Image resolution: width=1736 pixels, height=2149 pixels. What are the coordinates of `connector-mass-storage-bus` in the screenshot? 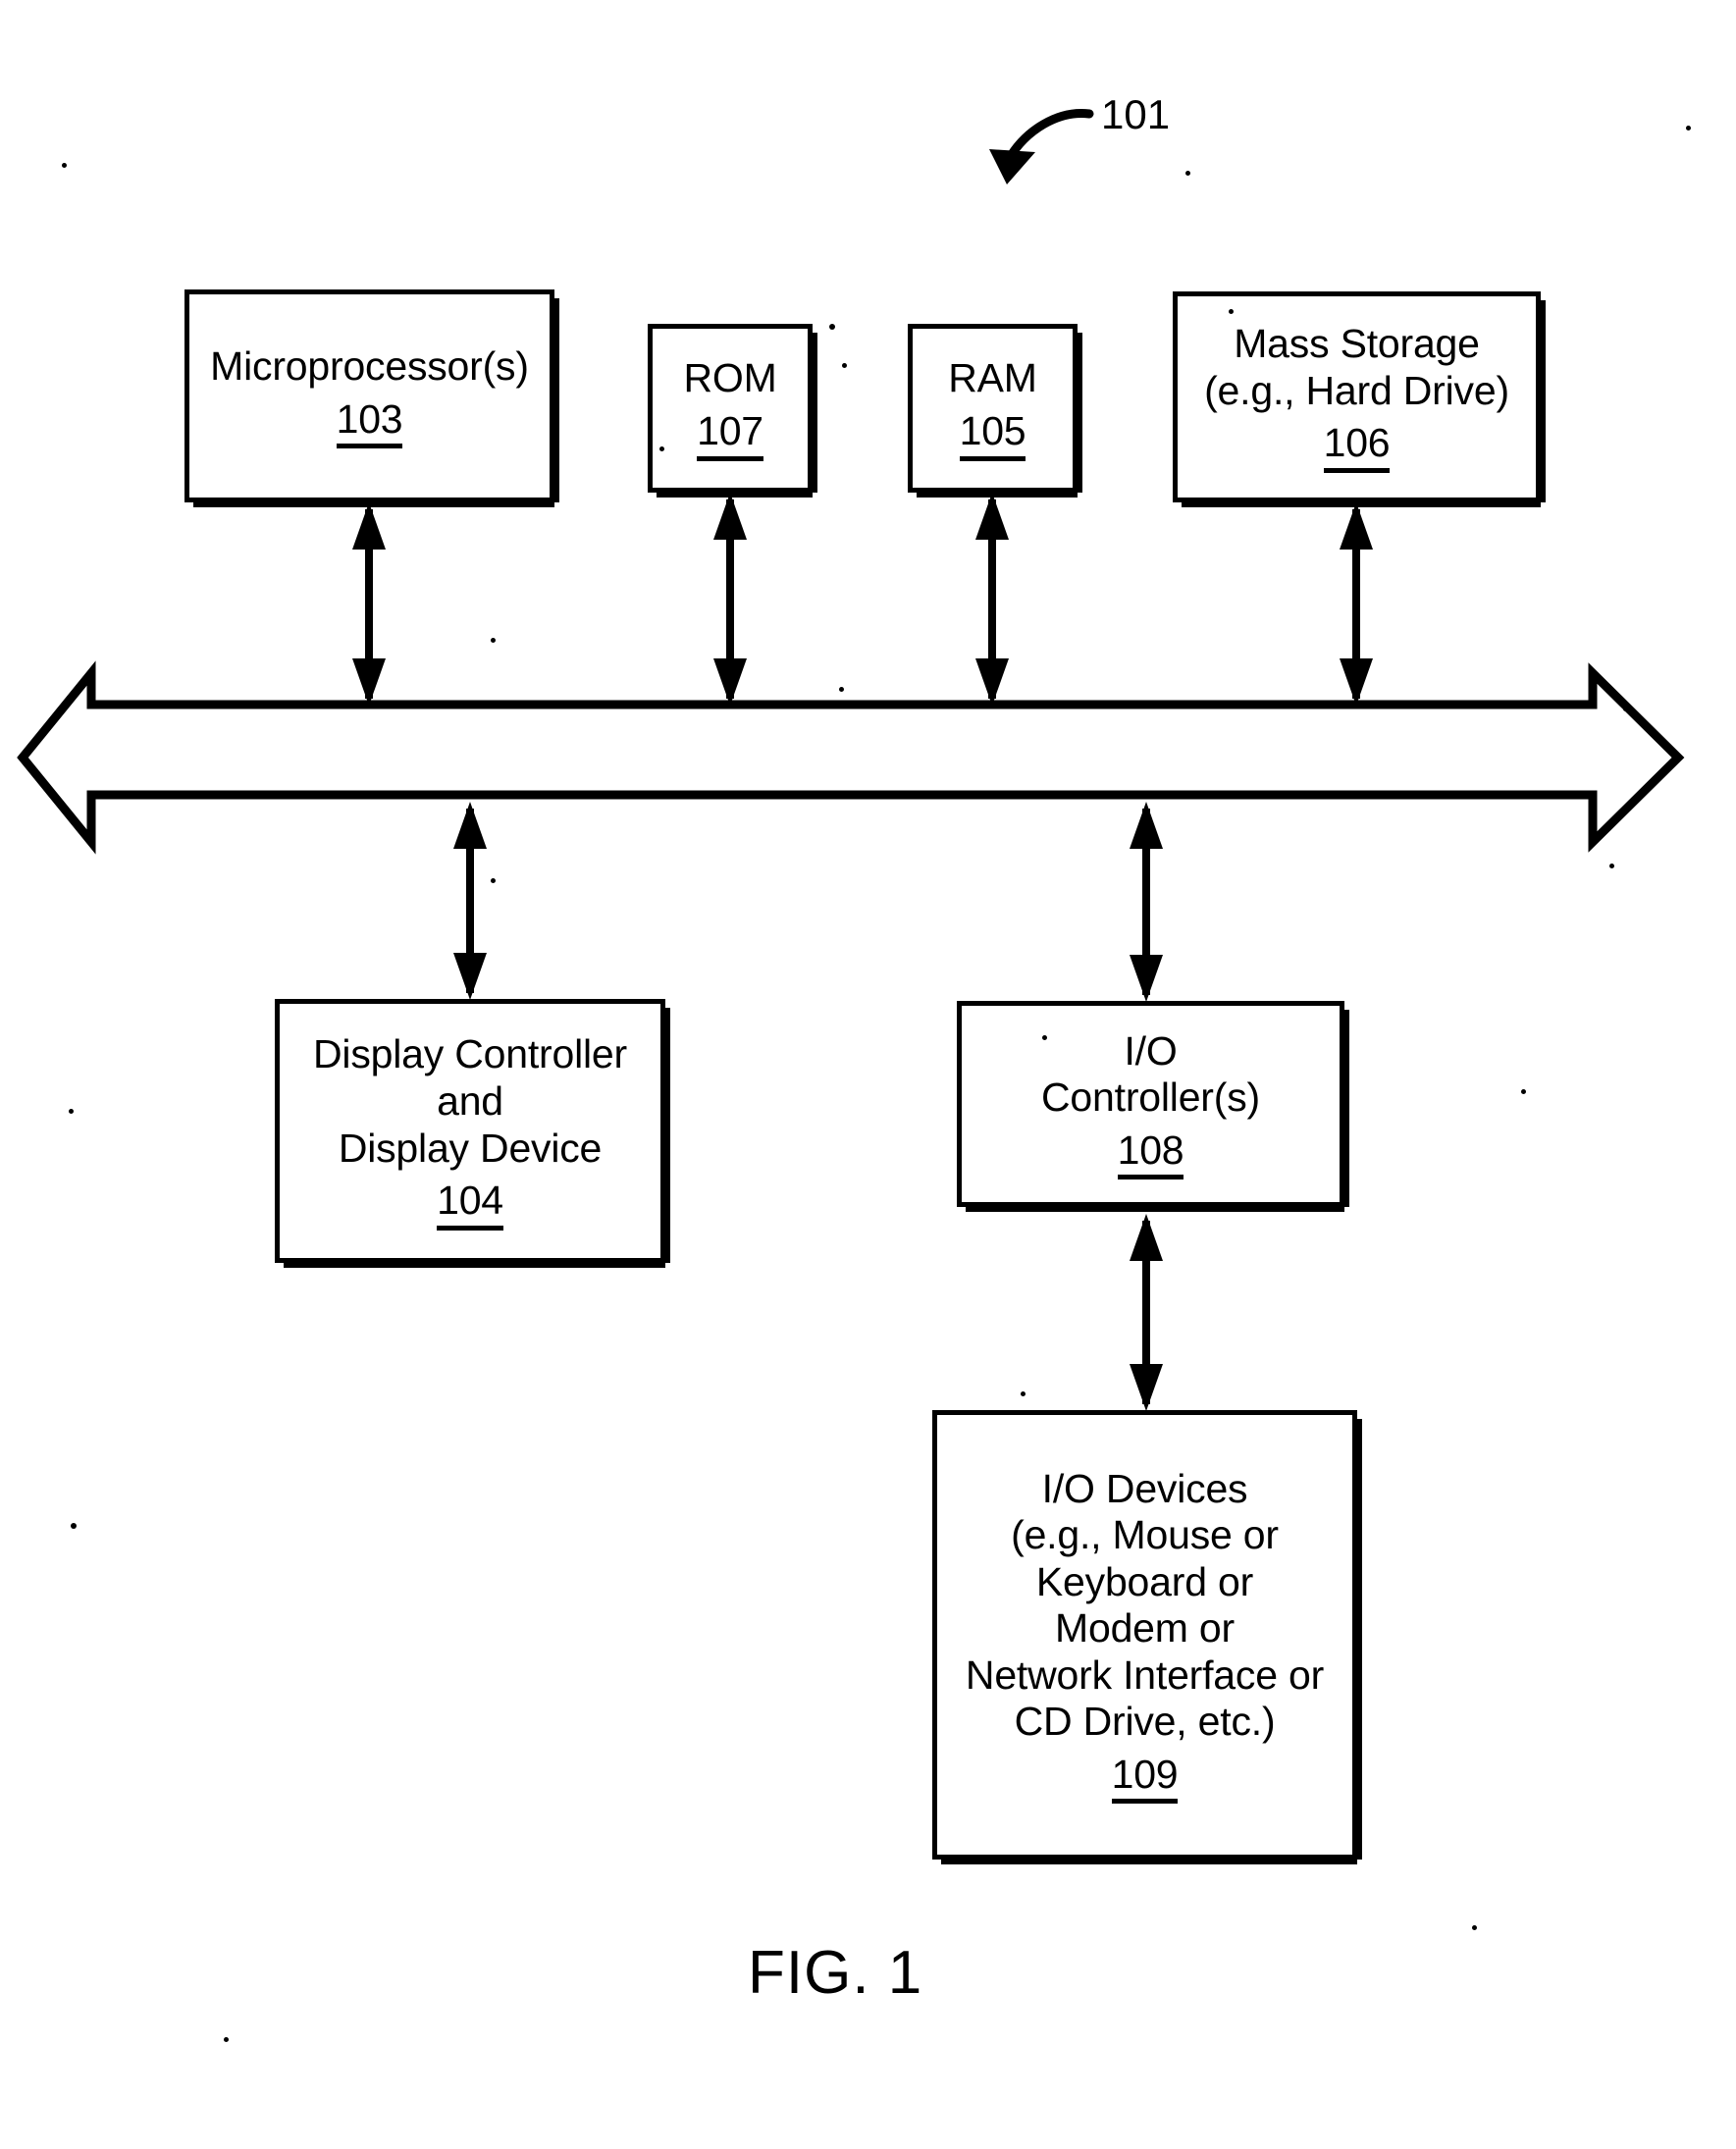 It's located at (1356, 604).